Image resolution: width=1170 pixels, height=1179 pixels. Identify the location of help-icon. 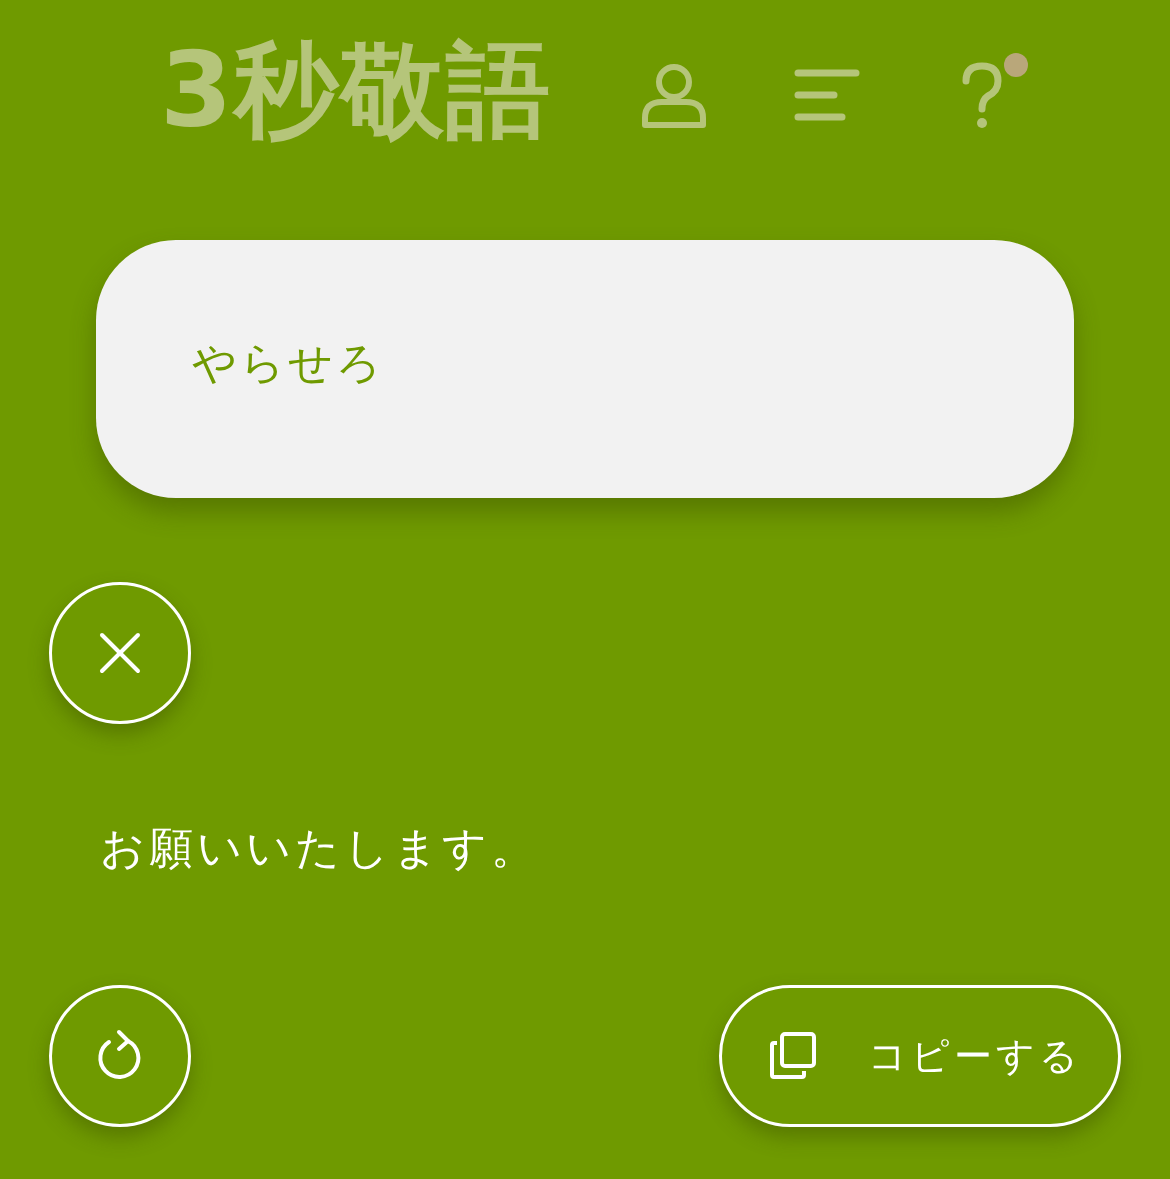
(982, 95).